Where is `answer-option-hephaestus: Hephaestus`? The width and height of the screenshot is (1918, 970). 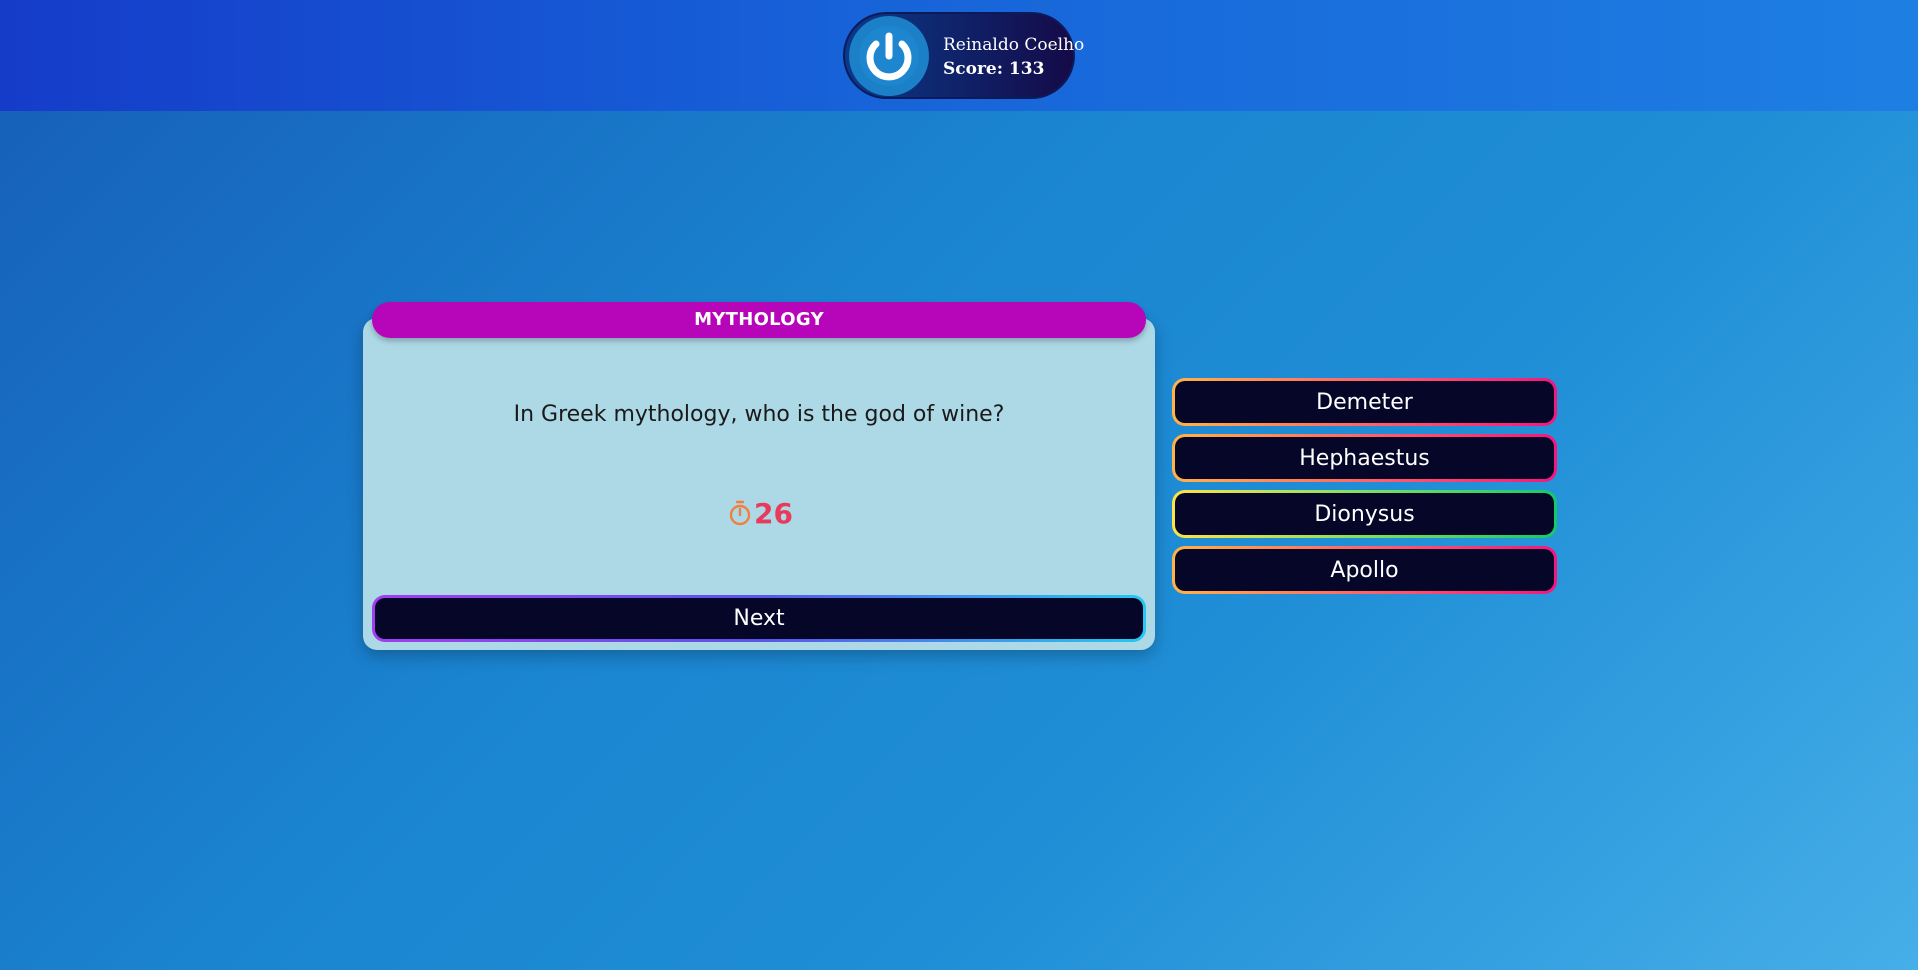
answer-option-hephaestus: Hephaestus is located at coordinates (1364, 458).